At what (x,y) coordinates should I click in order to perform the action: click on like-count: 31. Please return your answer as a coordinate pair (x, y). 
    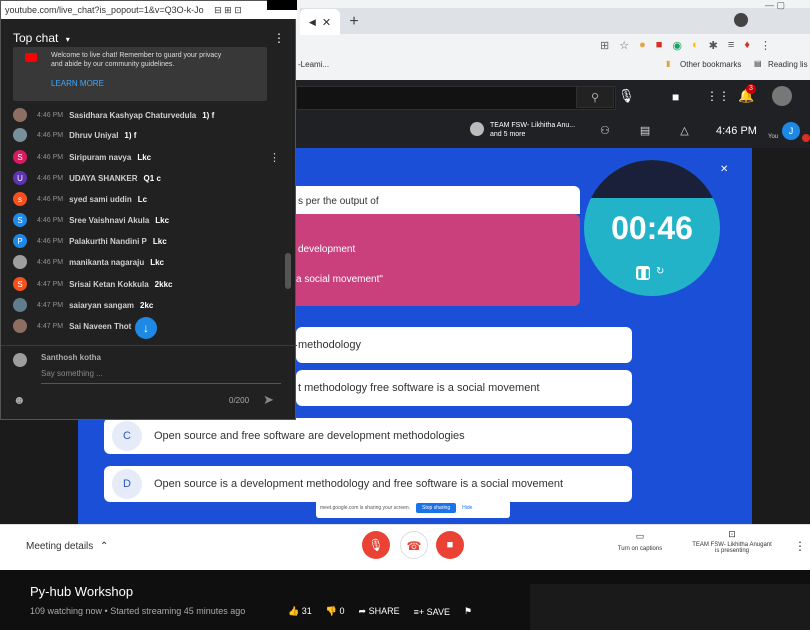
    Looking at the image, I should click on (306, 611).